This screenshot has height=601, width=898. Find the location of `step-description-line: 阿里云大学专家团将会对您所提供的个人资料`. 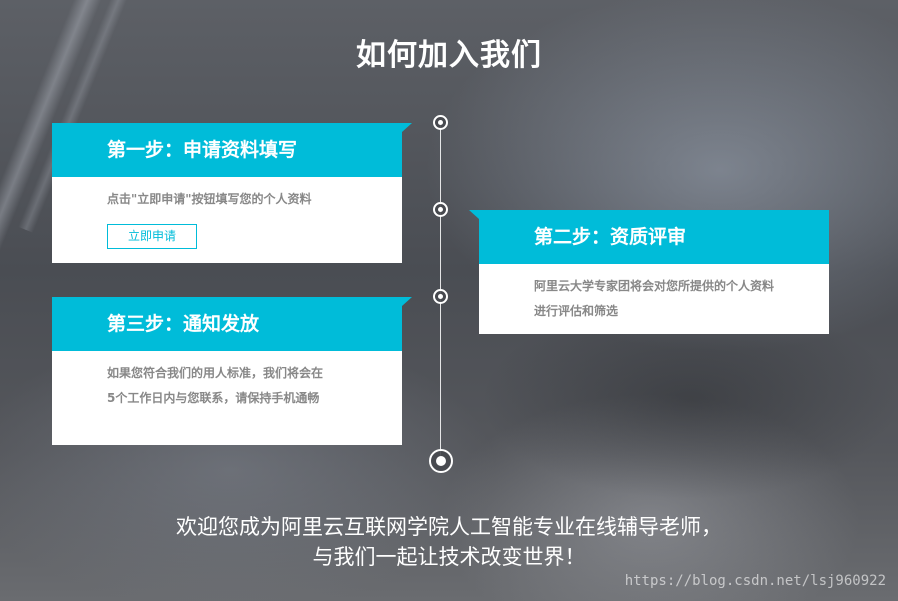

step-description-line: 阿里云大学专家团将会对您所提供的个人资料 is located at coordinates (654, 286).